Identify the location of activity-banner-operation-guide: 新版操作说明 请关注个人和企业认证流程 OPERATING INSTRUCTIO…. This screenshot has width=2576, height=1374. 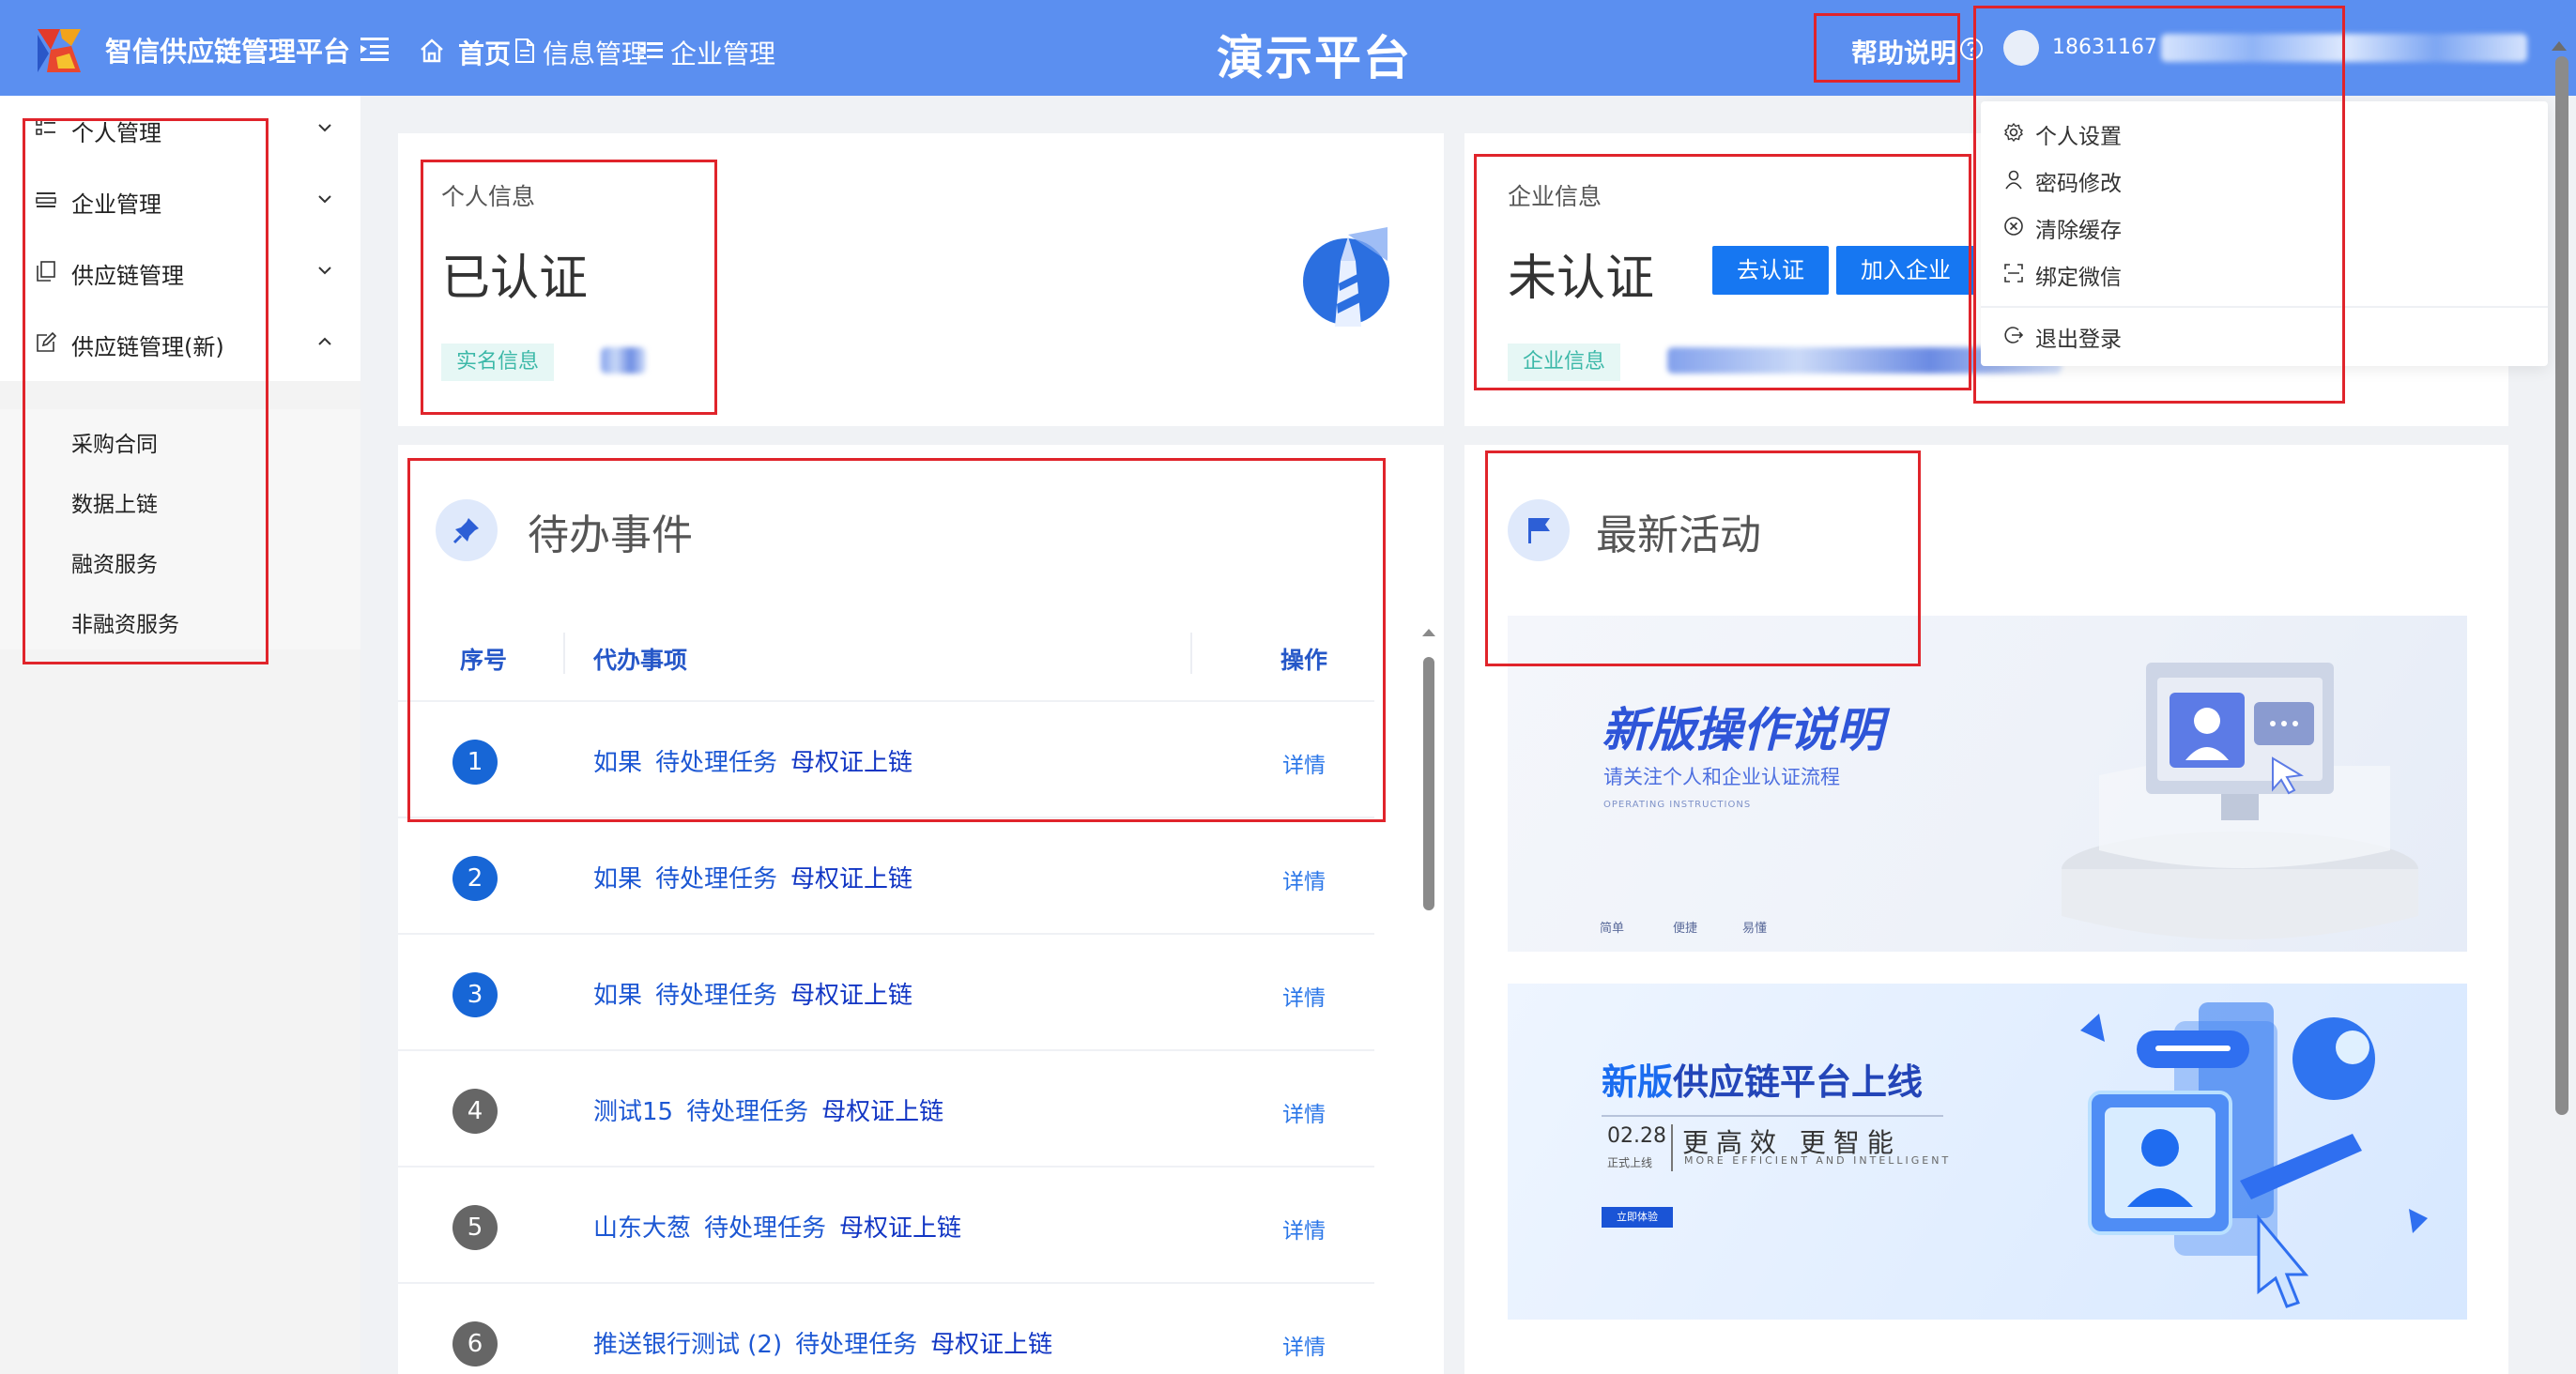
(1988, 784).